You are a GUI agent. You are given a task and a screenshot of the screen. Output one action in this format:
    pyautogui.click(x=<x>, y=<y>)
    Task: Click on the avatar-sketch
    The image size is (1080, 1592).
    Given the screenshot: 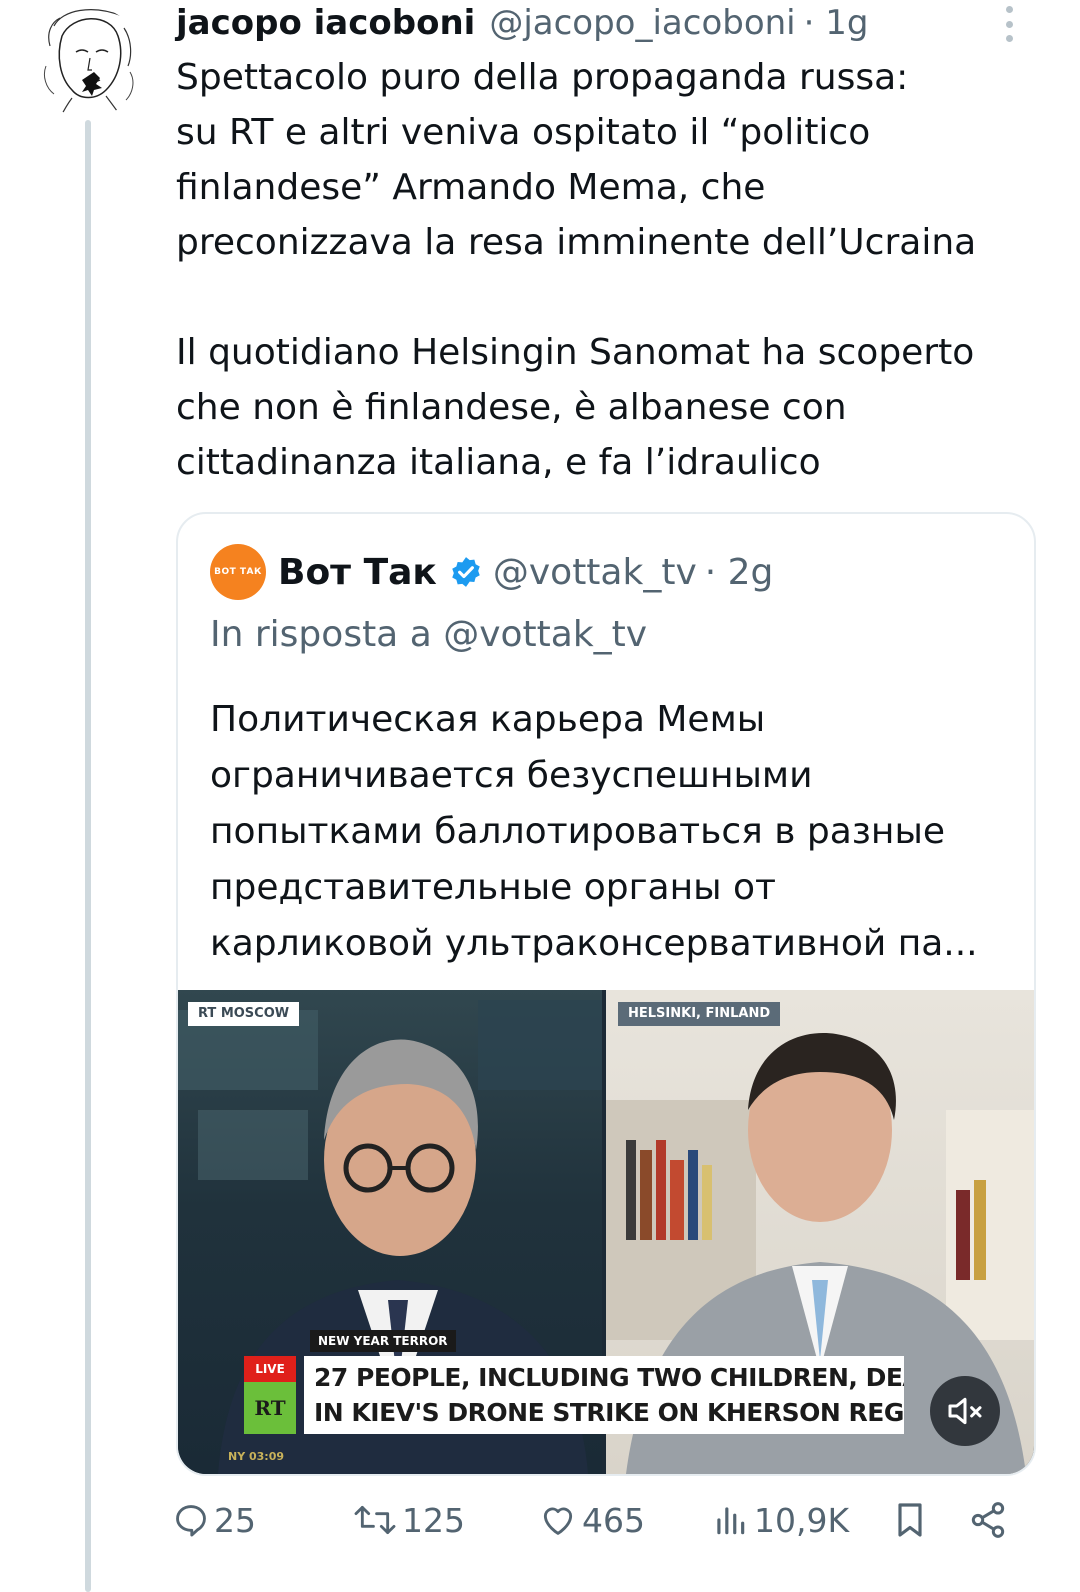 What is the action you would take?
    pyautogui.click(x=88, y=62)
    